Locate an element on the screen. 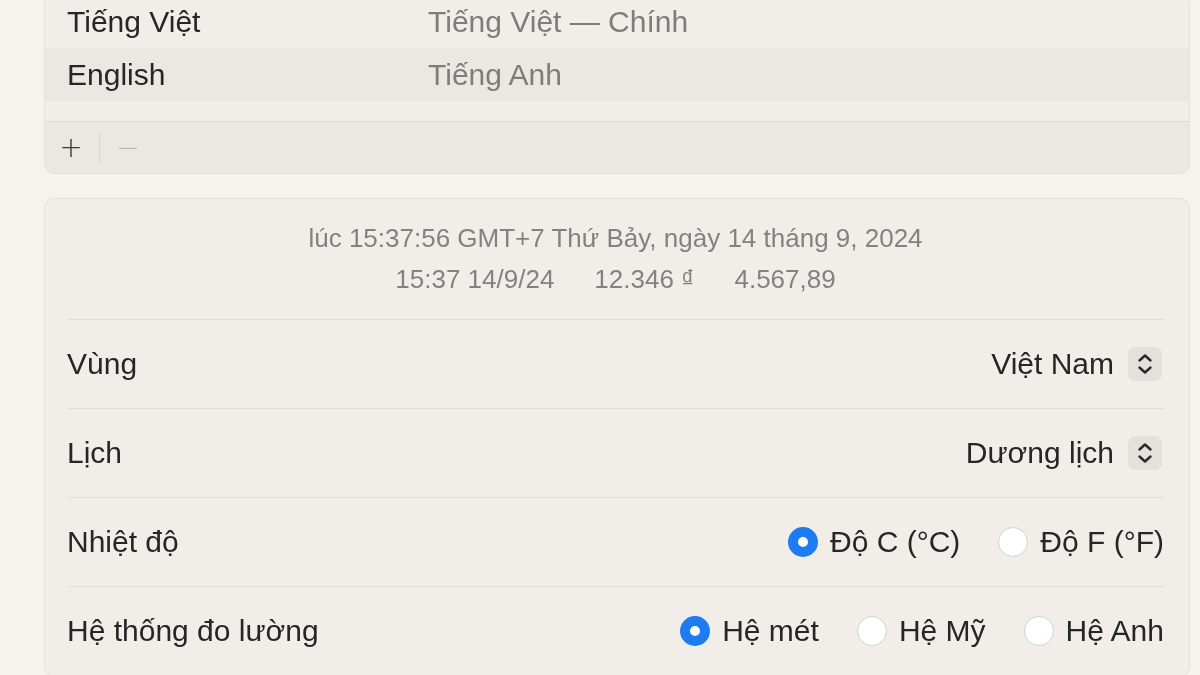  format-sample: 15:37 14/9/24 is located at coordinates (475, 279).